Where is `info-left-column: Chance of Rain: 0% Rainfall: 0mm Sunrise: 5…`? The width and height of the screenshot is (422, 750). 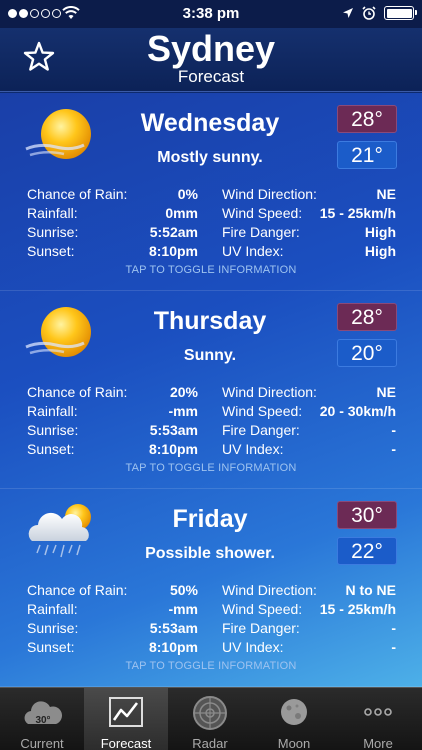
info-left-column: Chance of Rain: 0% Rainfall: 0mm Sunrise: 5… is located at coordinates (112, 223).